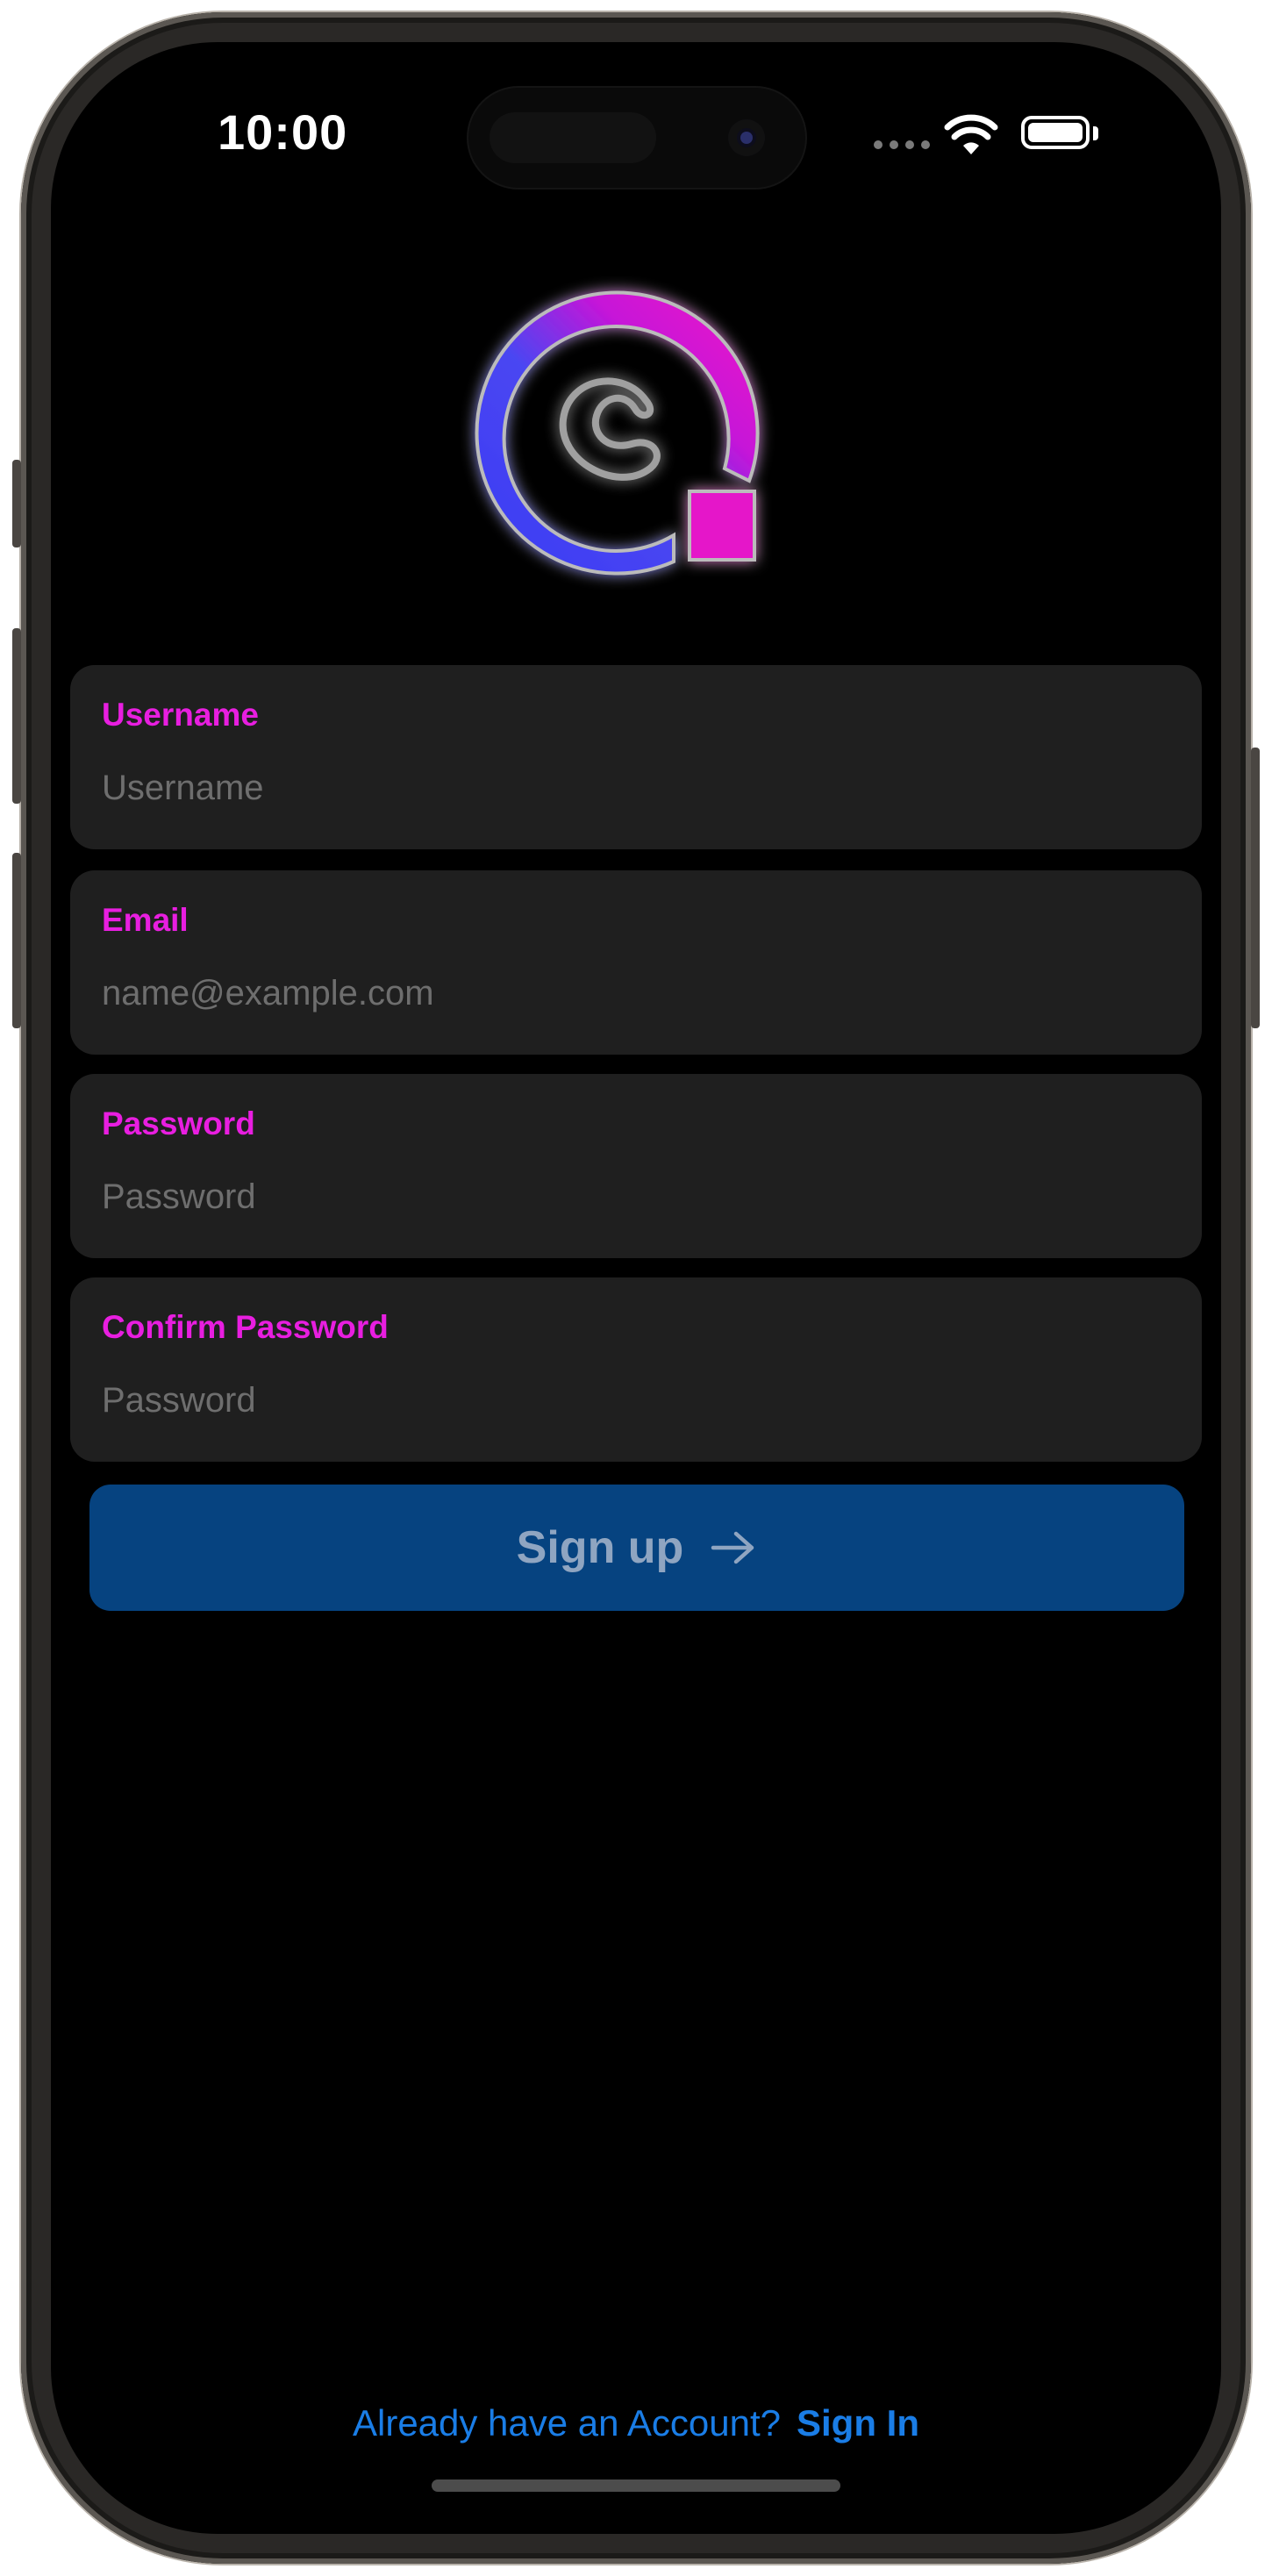 This screenshot has height=2576, width=1272. I want to click on dynamic-island, so click(636, 138).